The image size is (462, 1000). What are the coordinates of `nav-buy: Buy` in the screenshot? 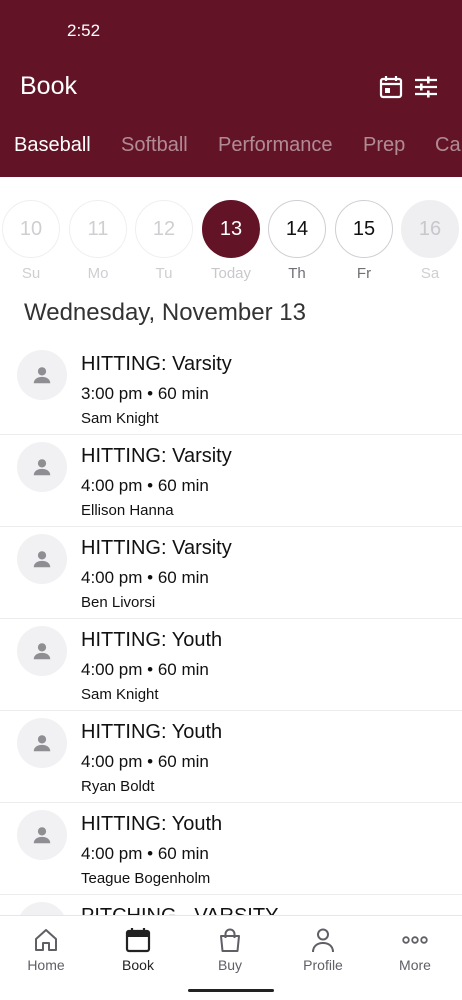 It's located at (230, 949).